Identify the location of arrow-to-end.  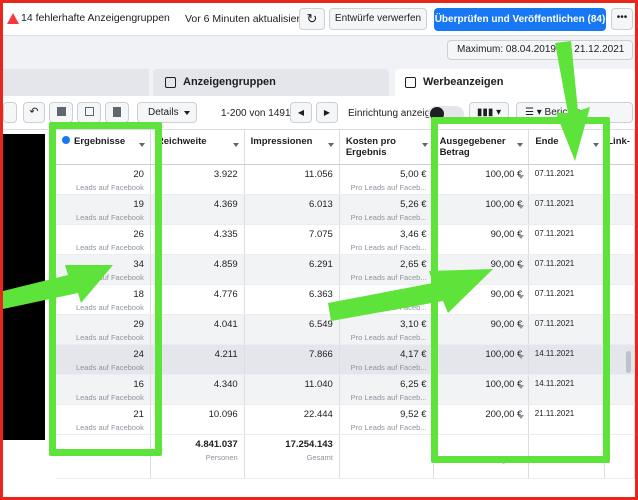
(572, 101).